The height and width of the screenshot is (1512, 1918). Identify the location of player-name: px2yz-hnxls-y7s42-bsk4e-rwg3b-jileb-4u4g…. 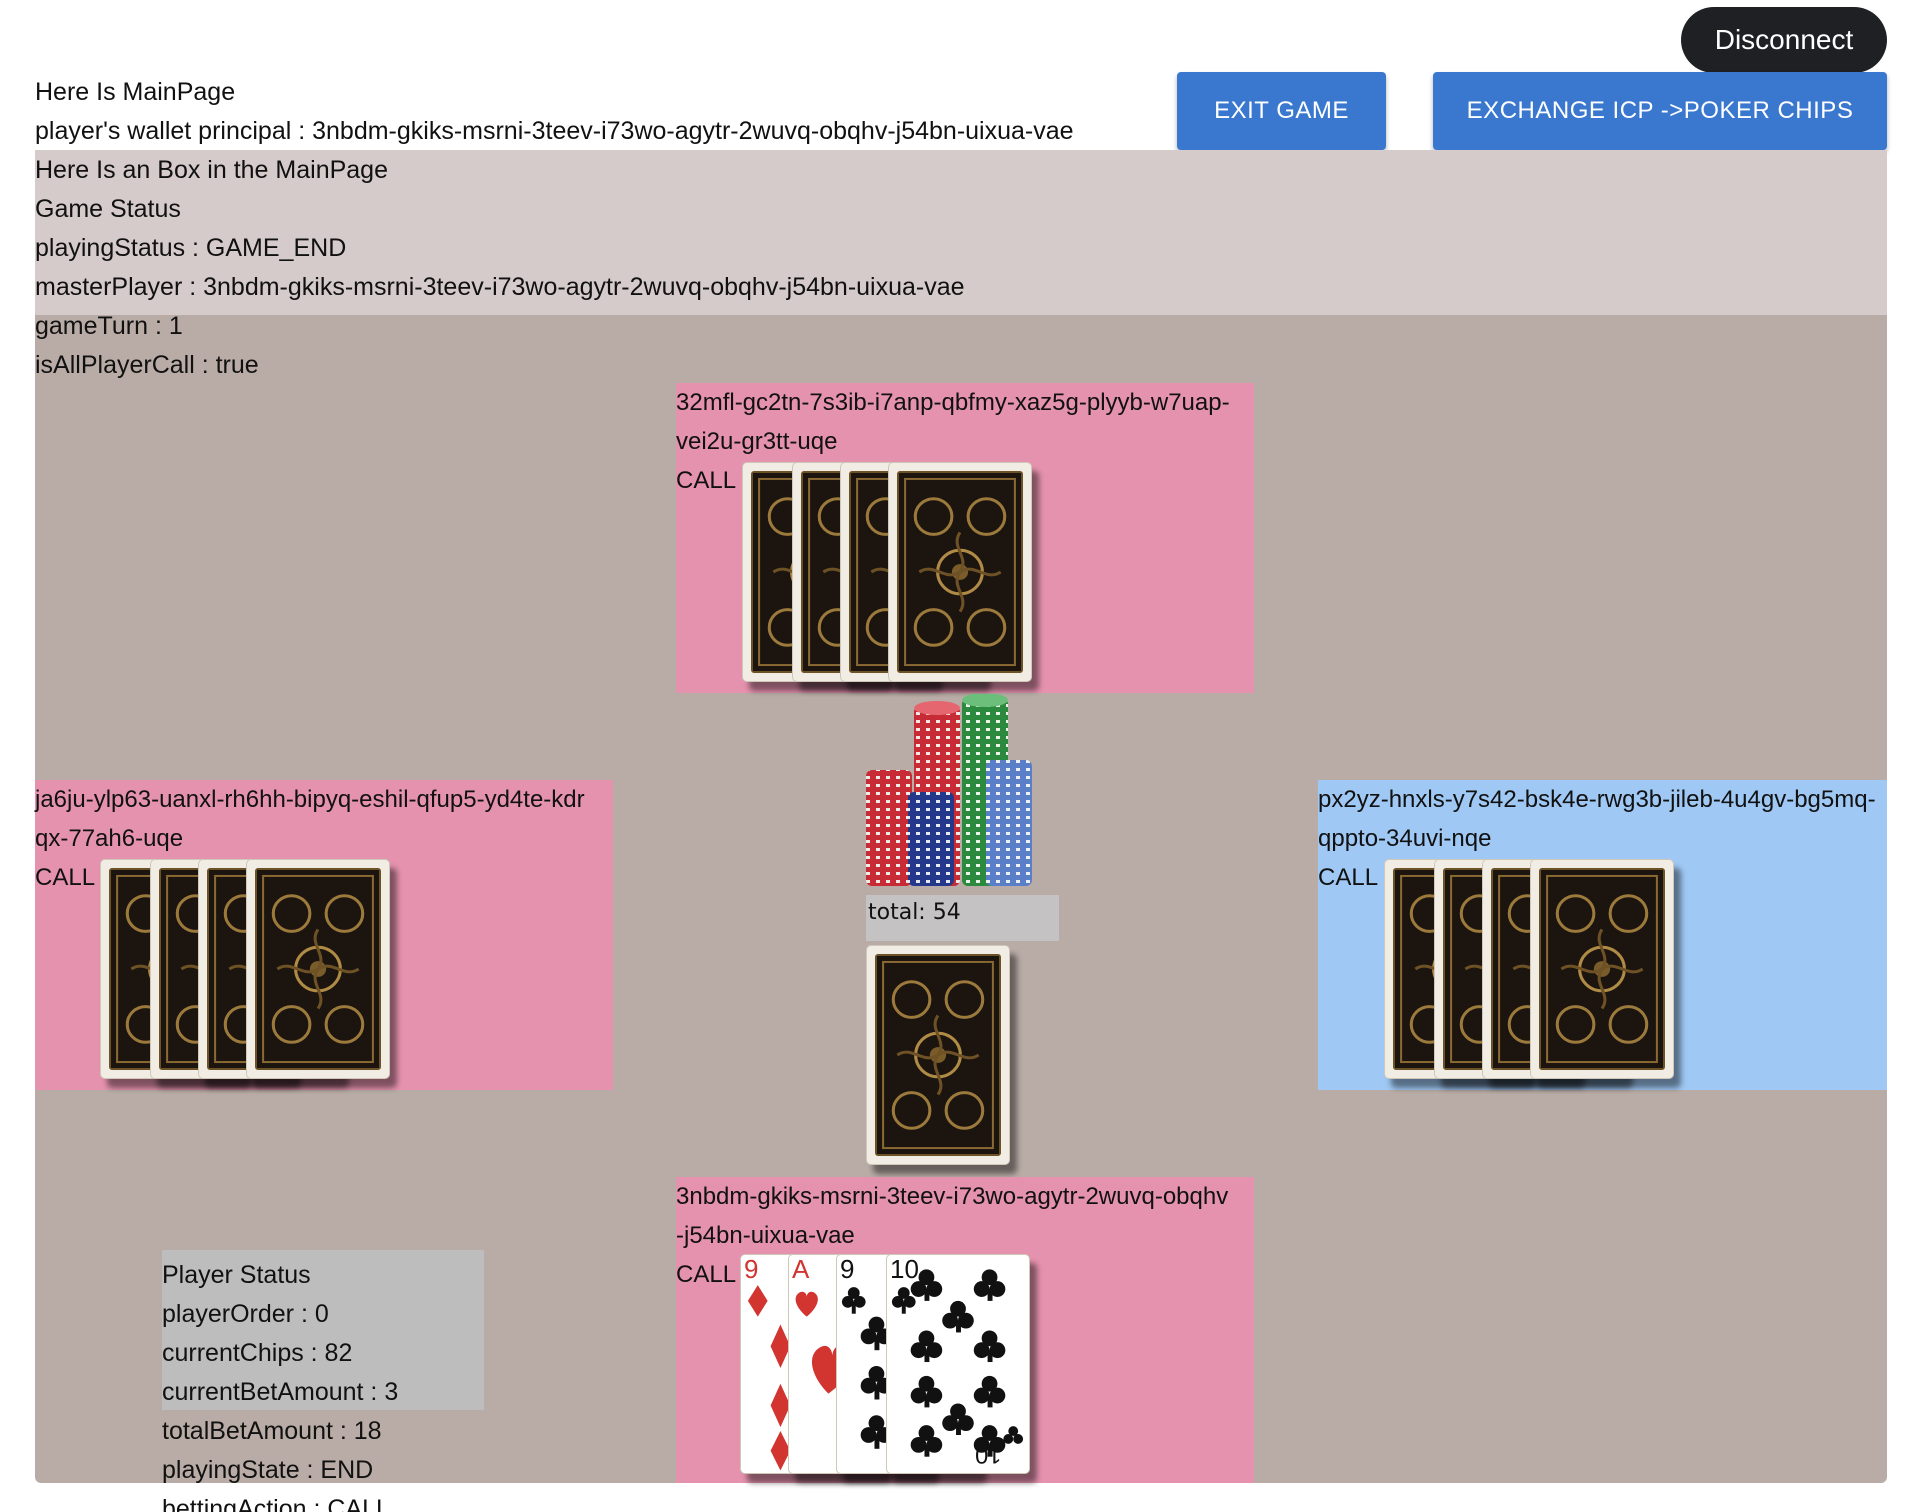
(1597, 819).